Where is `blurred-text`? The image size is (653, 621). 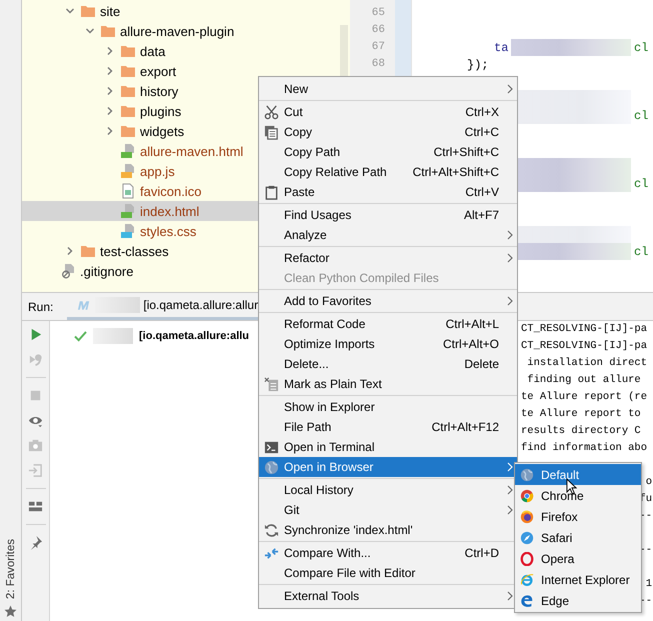 blurred-text is located at coordinates (113, 336).